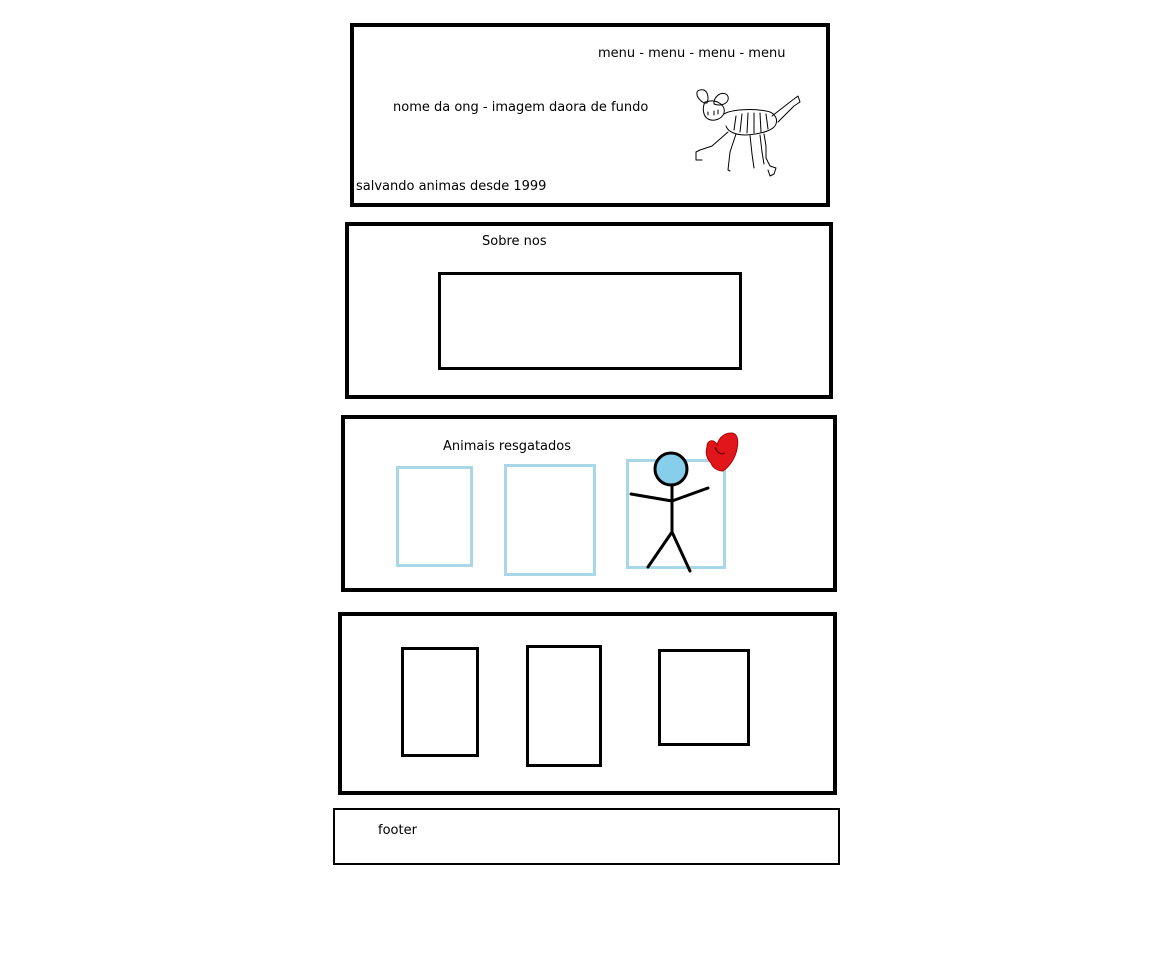  I want to click on about-content-box, so click(590, 321).